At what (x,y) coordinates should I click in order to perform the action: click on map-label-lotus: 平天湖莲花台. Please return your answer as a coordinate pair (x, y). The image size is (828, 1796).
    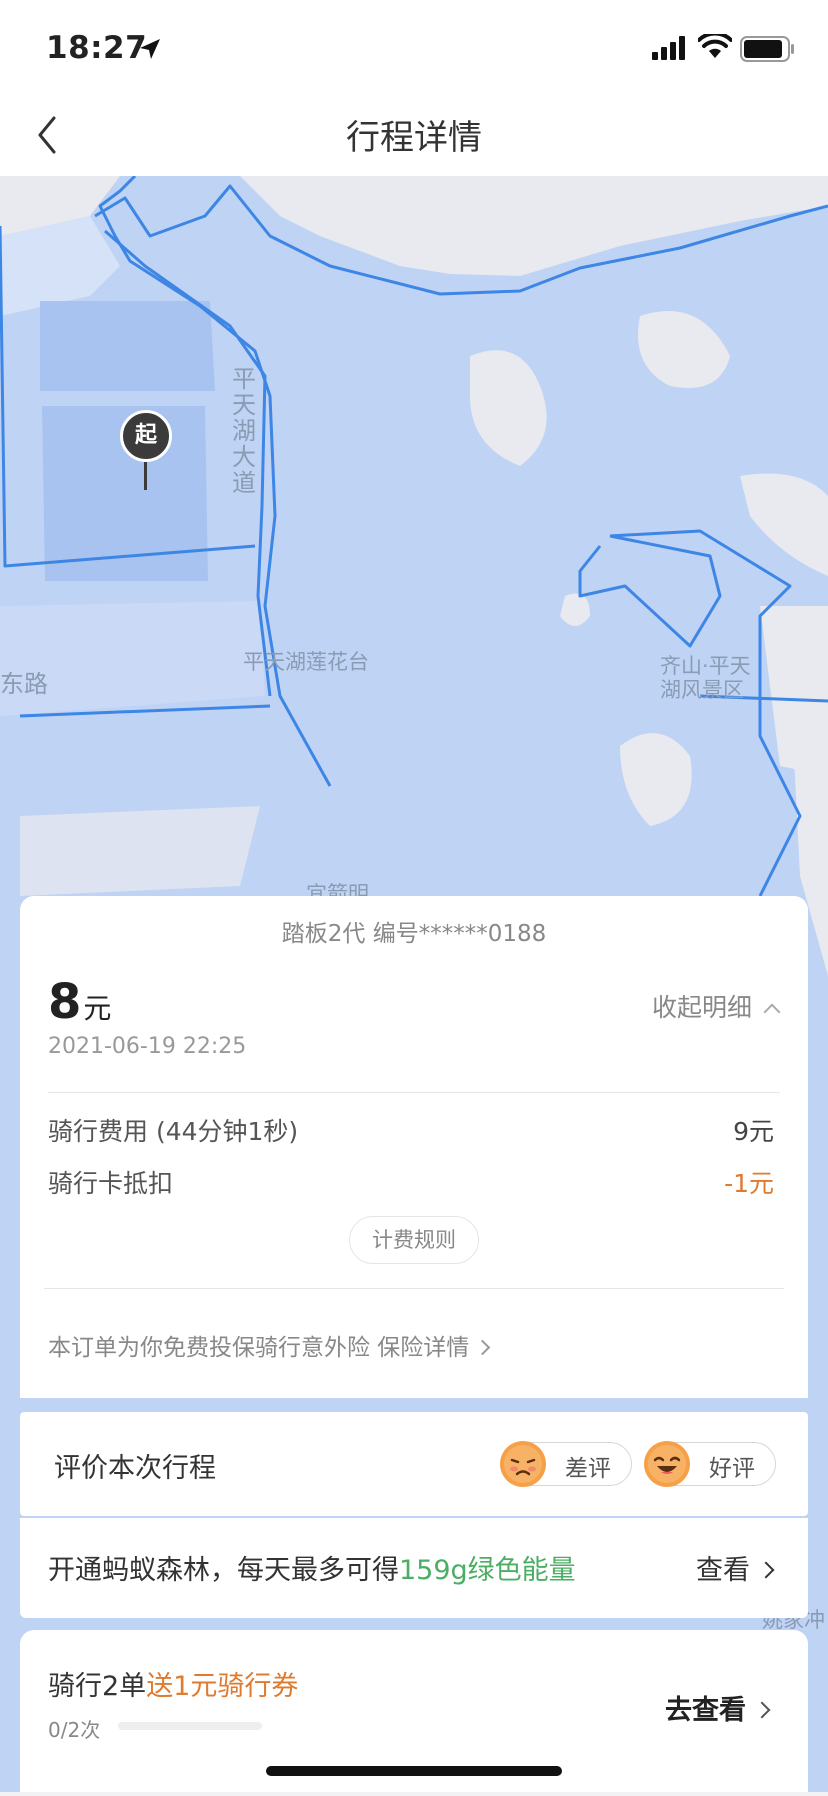
    Looking at the image, I should click on (306, 662).